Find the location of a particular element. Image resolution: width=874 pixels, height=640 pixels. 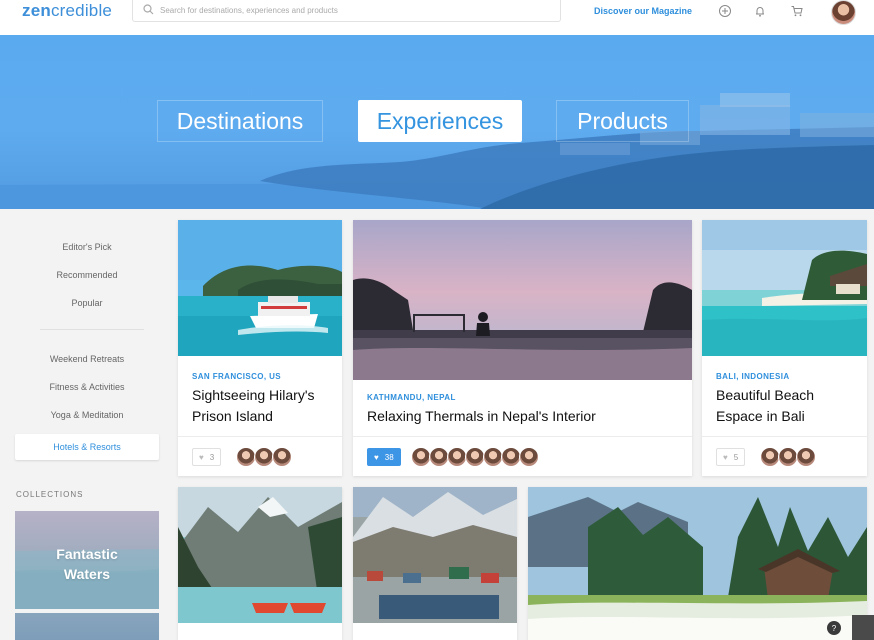

sidebar-item-hotels-resorts: Hotels & Resorts is located at coordinates (87, 447).